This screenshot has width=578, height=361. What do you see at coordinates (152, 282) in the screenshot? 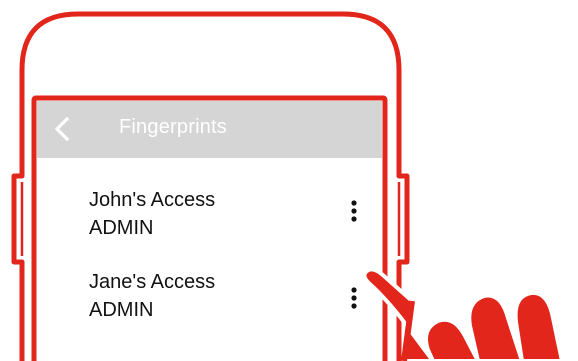
I see `fingerprint-name: Jane's Access` at bounding box center [152, 282].